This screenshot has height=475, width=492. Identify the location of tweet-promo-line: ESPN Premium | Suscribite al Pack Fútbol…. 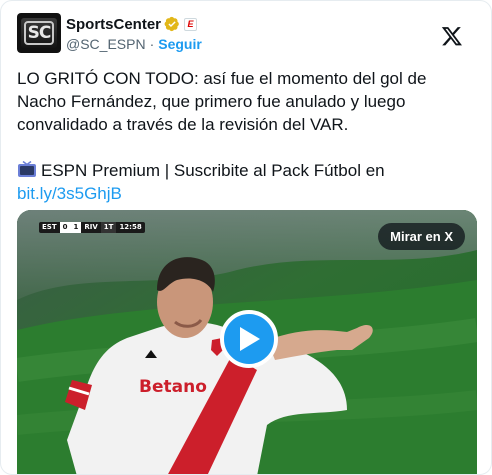
(248, 182).